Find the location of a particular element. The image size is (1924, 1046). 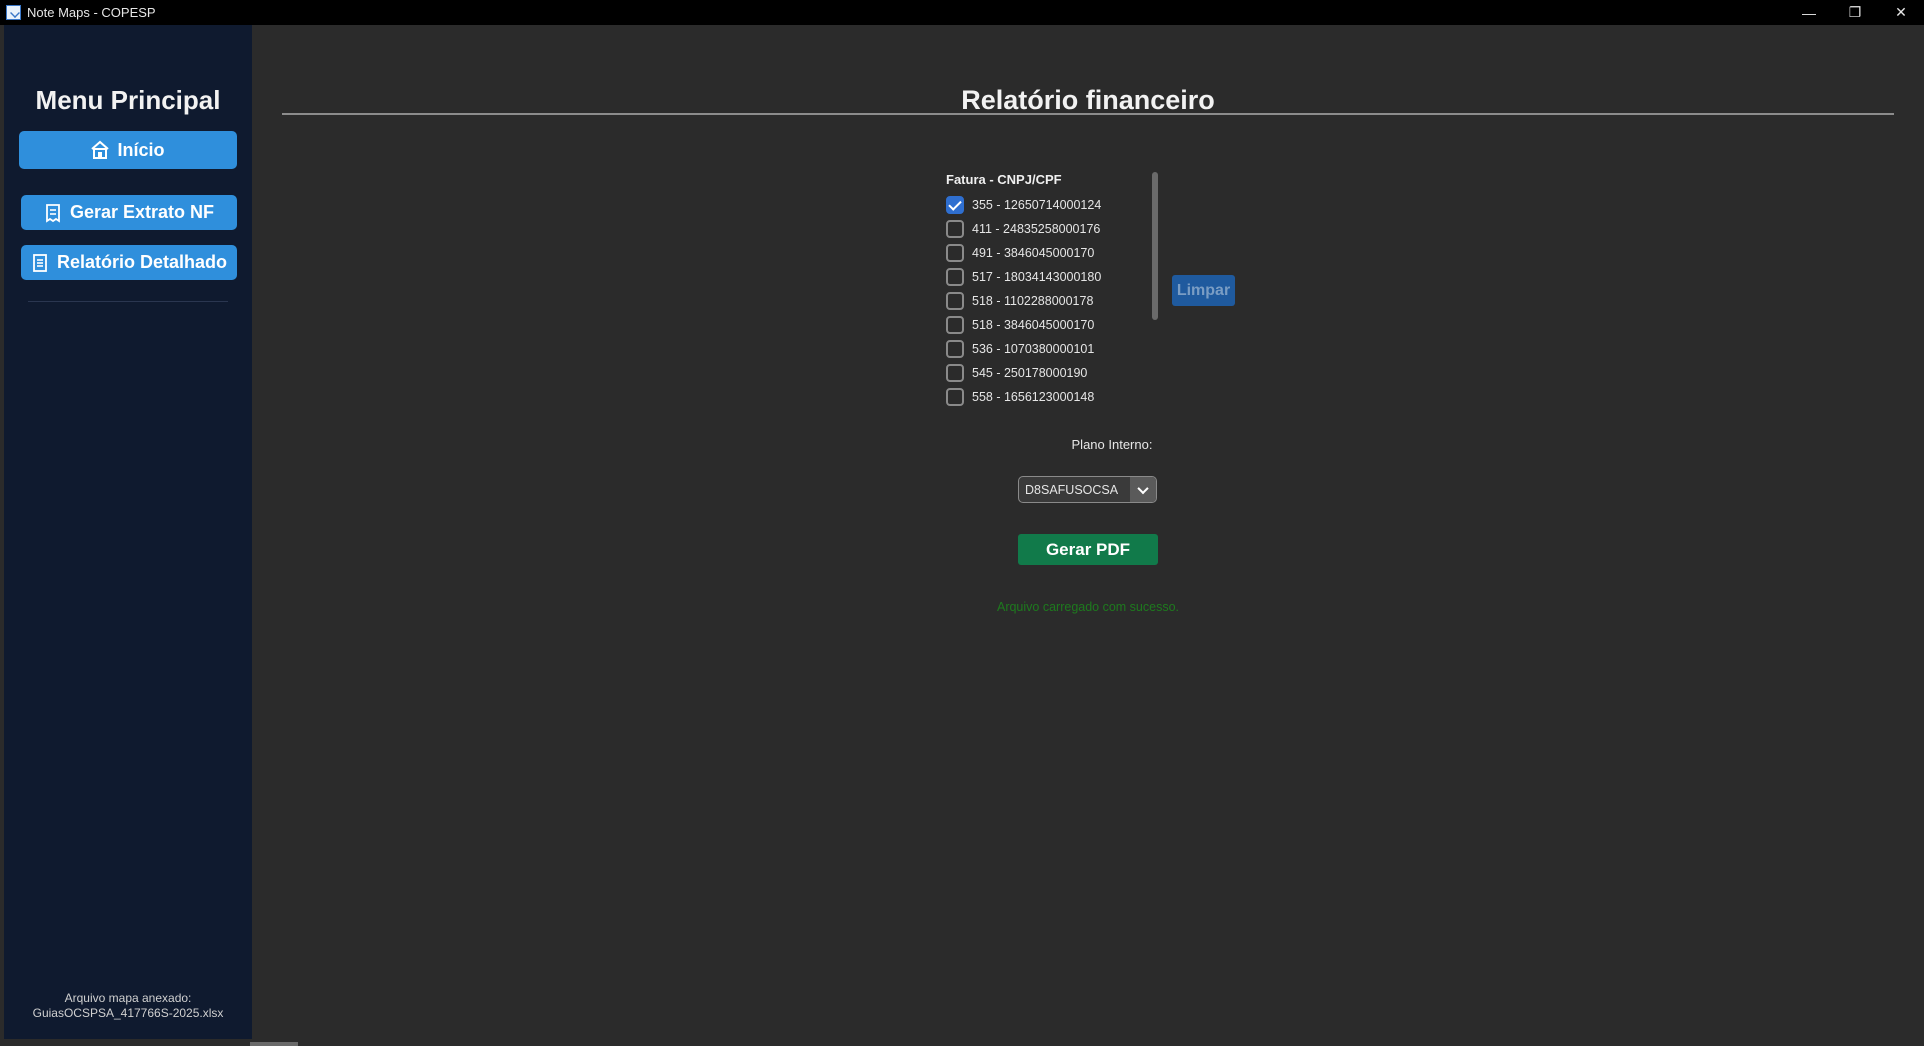

limpar-button: Limpar is located at coordinates (1203, 290).